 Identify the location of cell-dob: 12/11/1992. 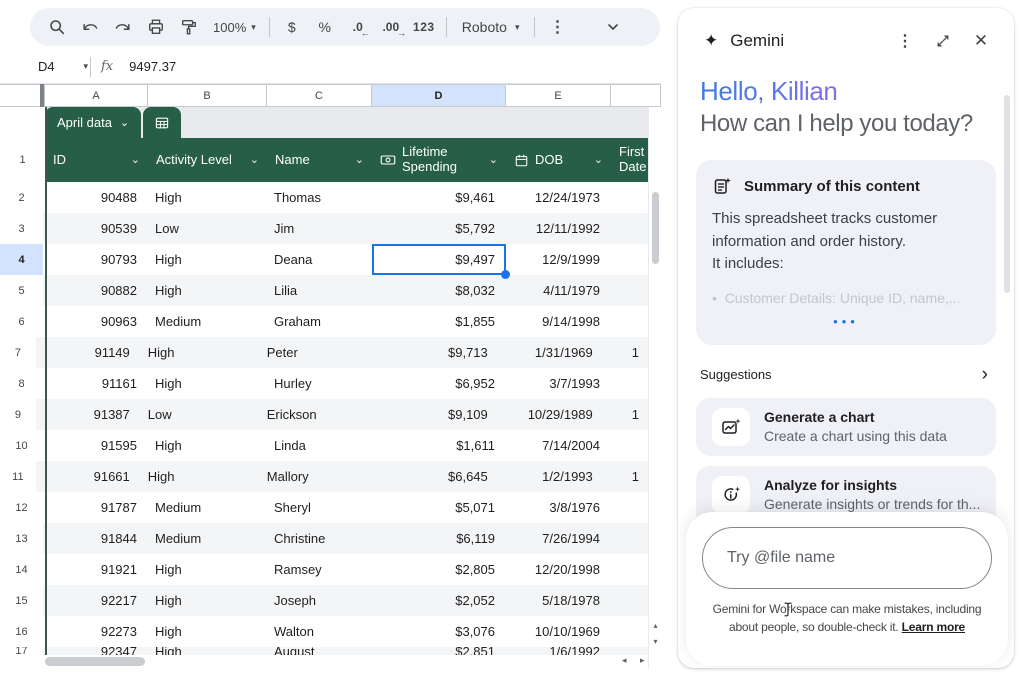
(556, 228).